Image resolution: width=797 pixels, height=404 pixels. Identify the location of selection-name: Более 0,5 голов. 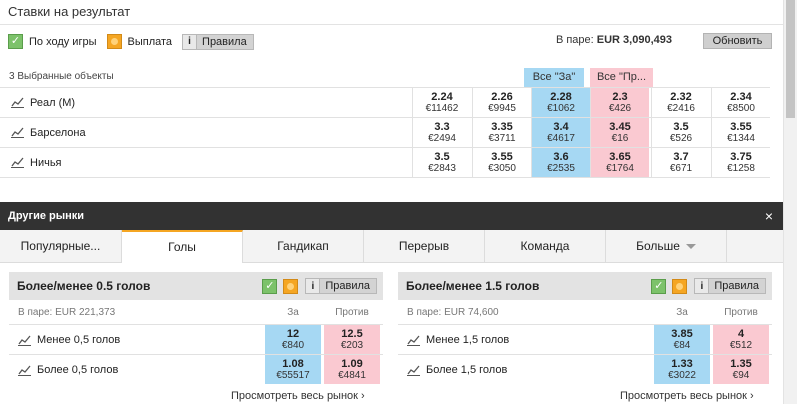
(78, 370).